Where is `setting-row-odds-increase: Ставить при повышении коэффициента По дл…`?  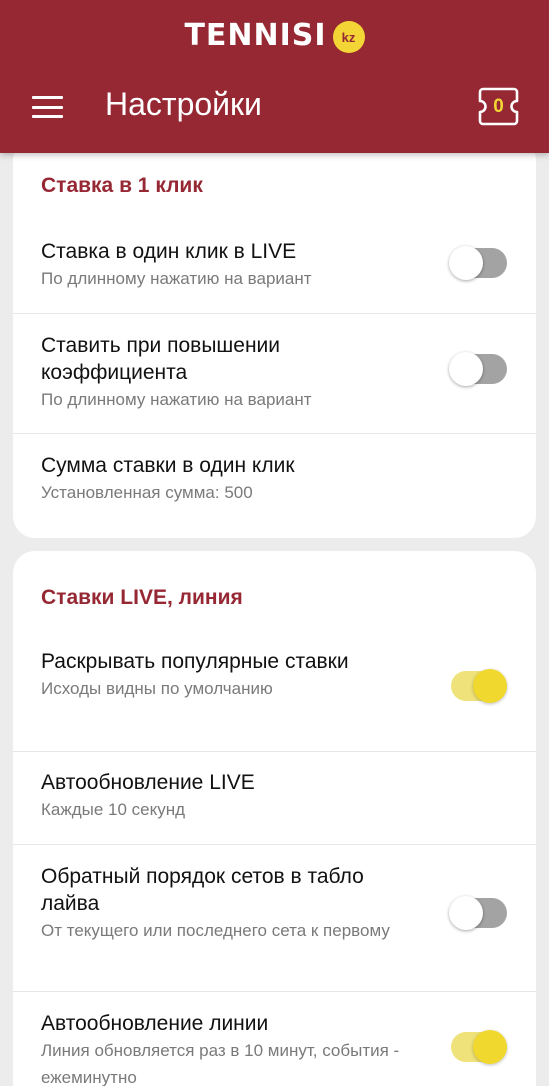
setting-row-odds-increase: Ставить при повышении коэффициента По дл… is located at coordinates (274, 373).